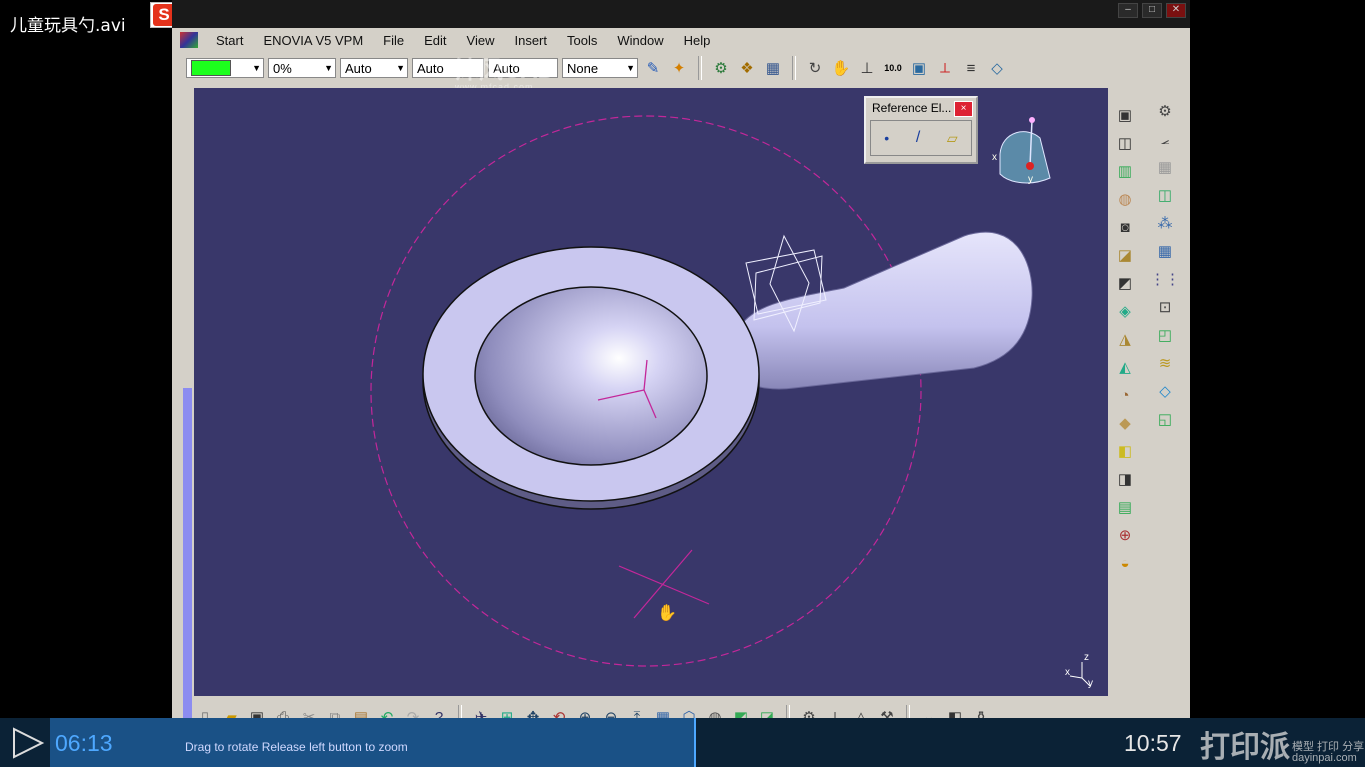  What do you see at coordinates (393, 40) in the screenshot?
I see `menu-file: File` at bounding box center [393, 40].